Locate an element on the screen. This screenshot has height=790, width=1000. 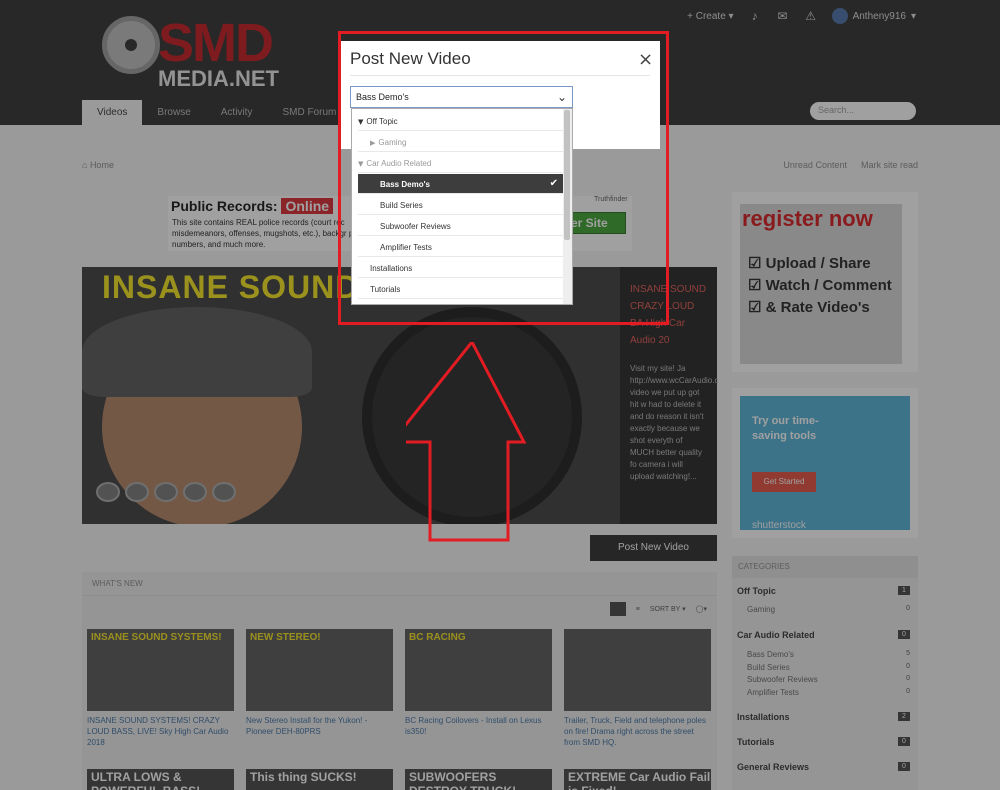
highlight-box is located at coordinates (503, 178).